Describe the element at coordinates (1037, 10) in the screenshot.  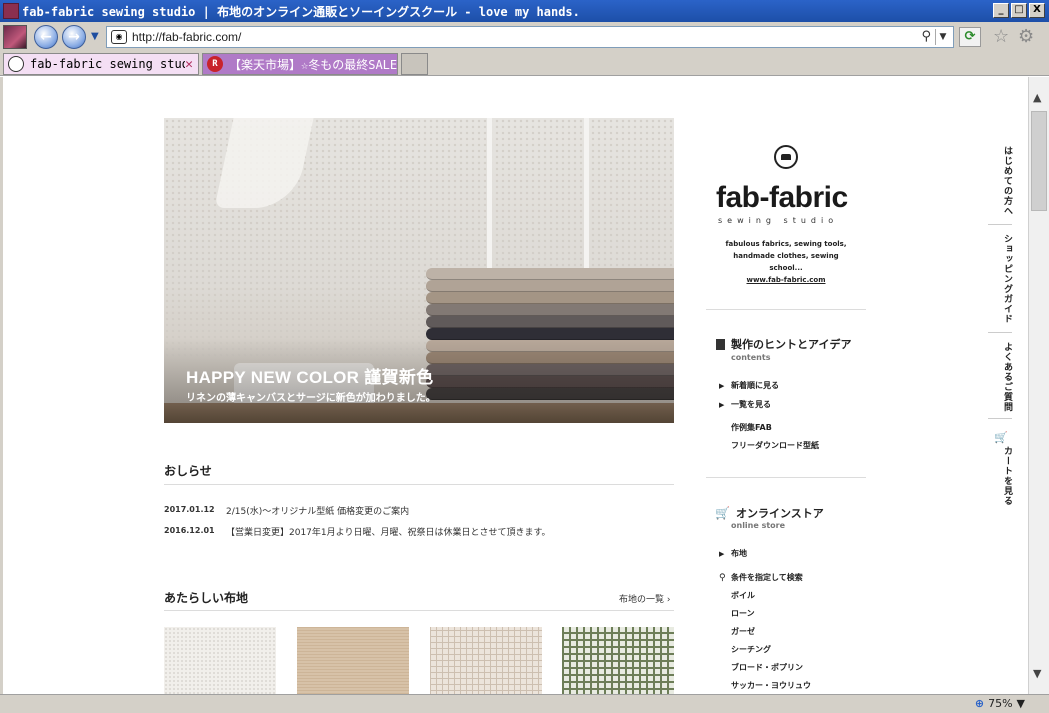
I see `close-window-button: X` at that location.